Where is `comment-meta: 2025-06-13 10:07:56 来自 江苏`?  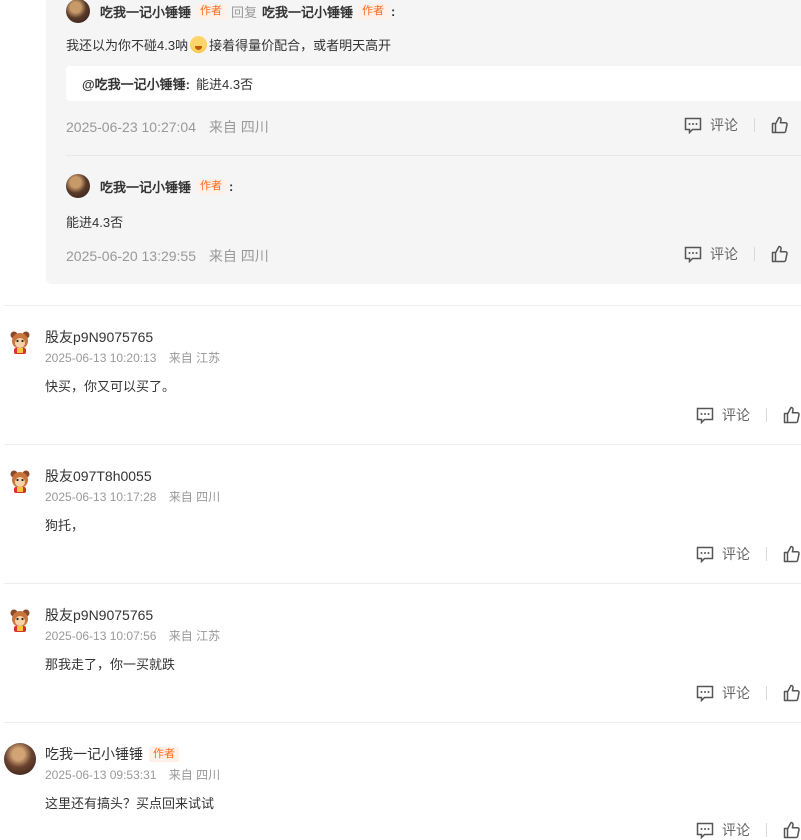 comment-meta: 2025-06-13 10:07:56 来自 江苏 is located at coordinates (132, 635).